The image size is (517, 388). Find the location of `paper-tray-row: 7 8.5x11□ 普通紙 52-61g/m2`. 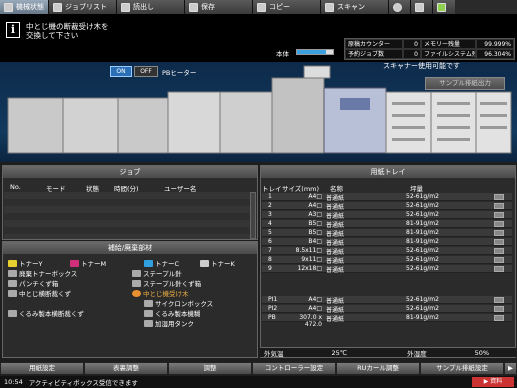

paper-tray-row: 7 8.5x11□ 普通紙 52-61g/m2 is located at coordinates (387, 251).